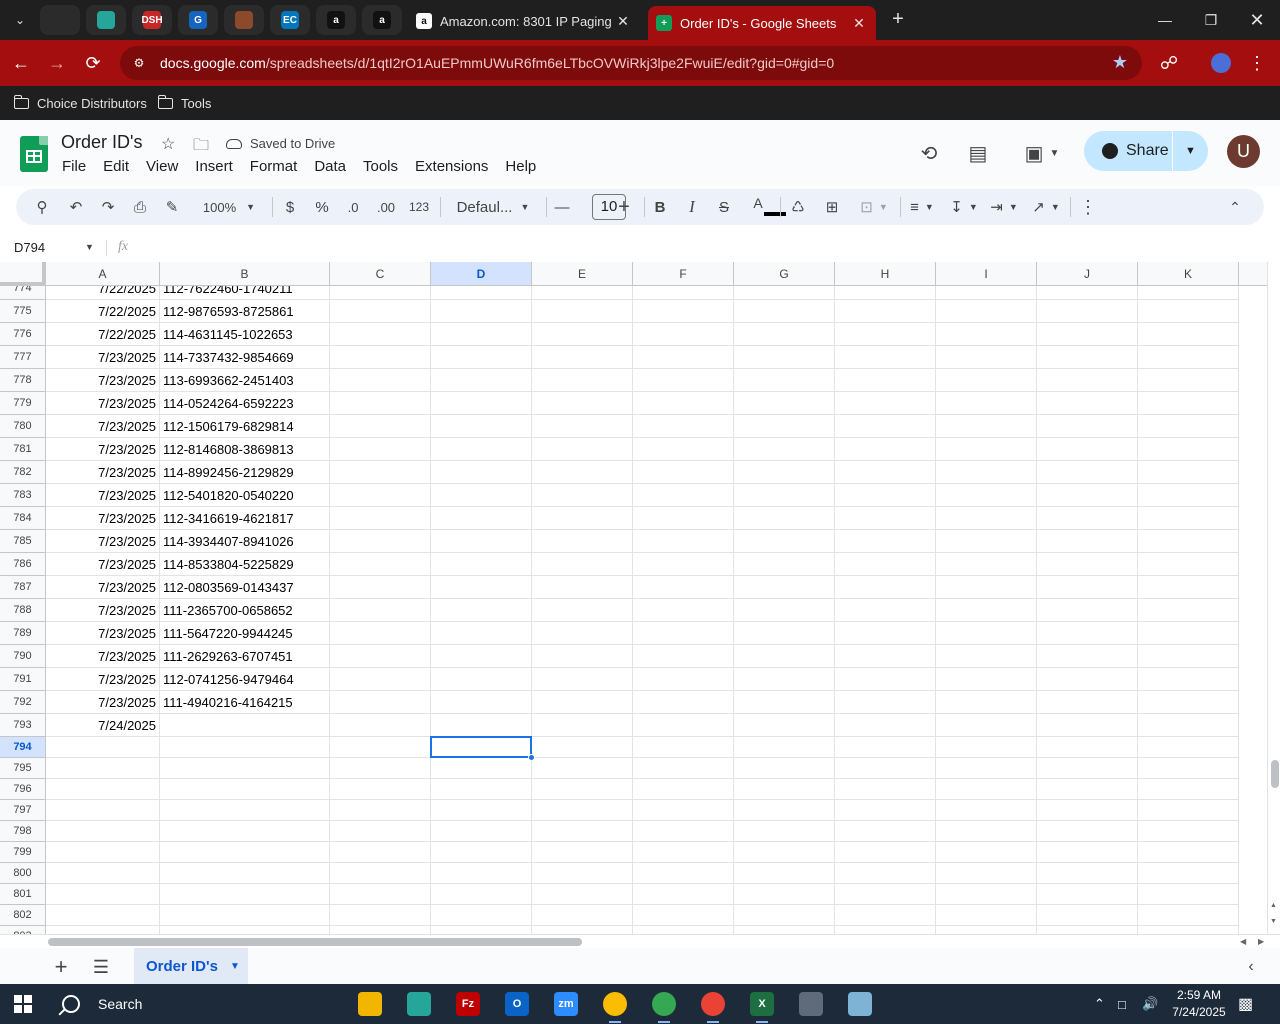  I want to click on menu-file: File, so click(74, 166).